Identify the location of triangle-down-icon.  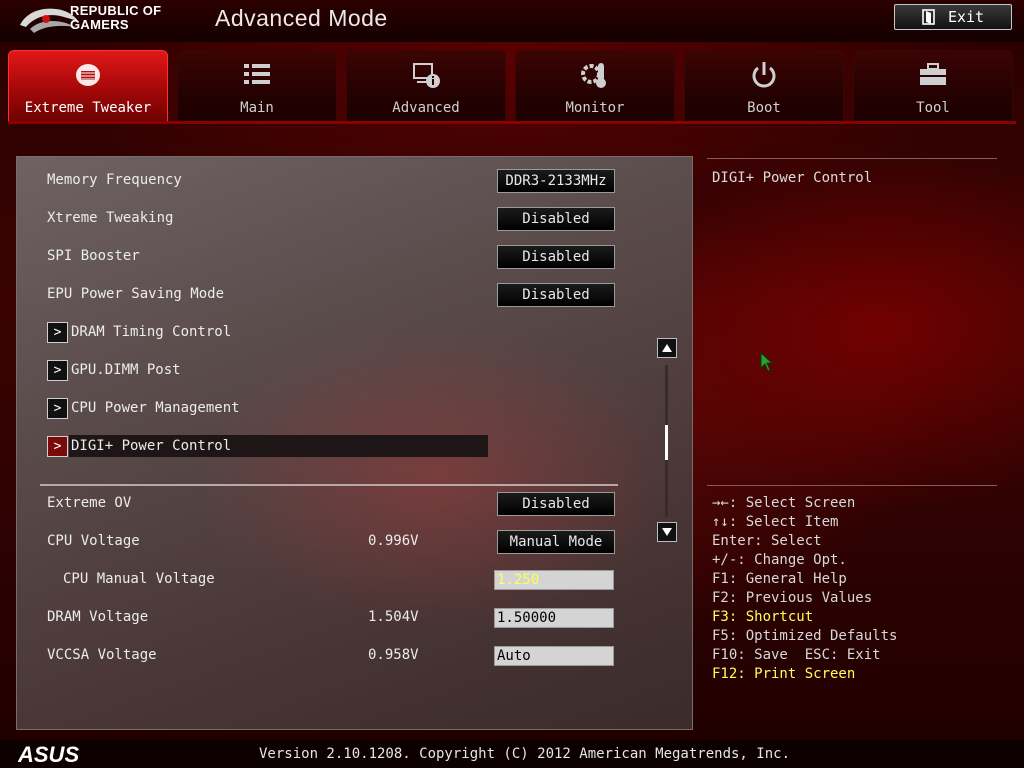
(667, 532).